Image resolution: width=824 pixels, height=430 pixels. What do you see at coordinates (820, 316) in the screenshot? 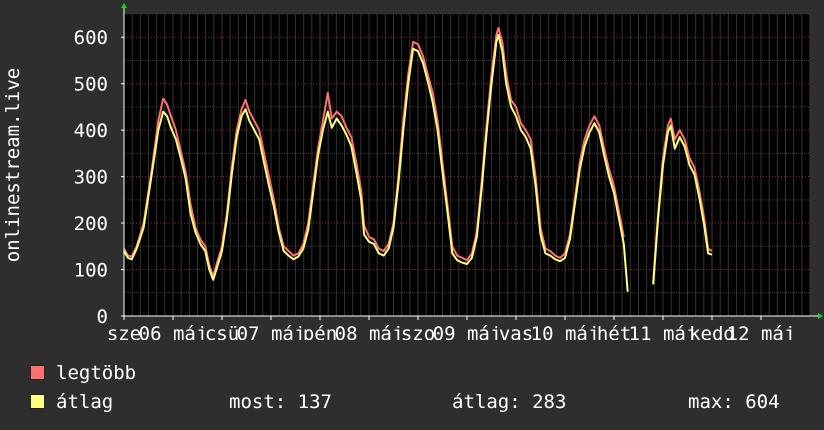
I see `x-axis-arrow` at bounding box center [820, 316].